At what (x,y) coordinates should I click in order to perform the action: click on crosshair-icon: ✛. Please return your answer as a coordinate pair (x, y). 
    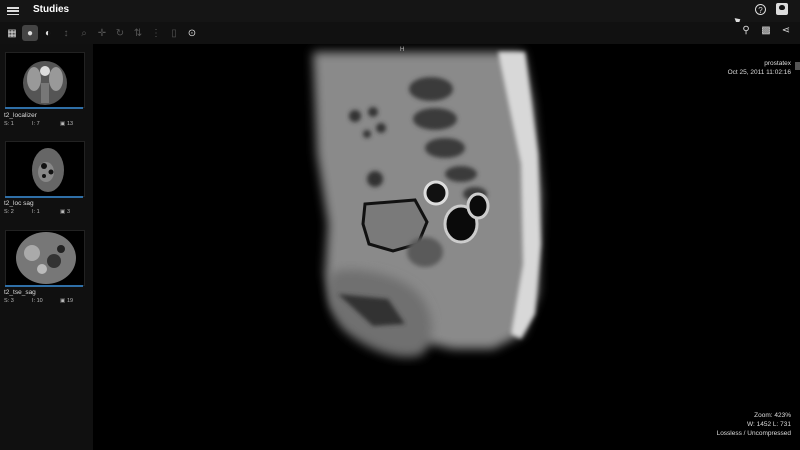
    Looking at the image, I should click on (102, 33).